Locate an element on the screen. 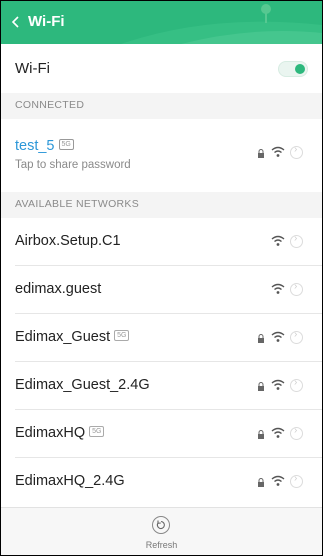 Image resolution: width=323 pixels, height=556 pixels. section-title: CONNECTED is located at coordinates (50, 105).